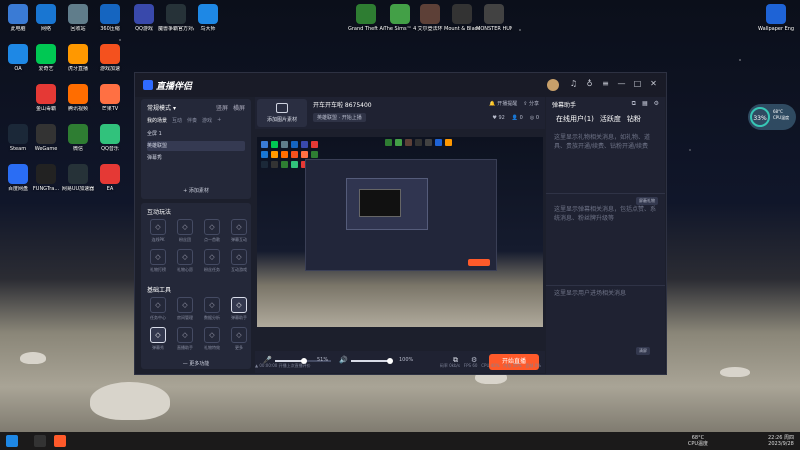 Image resolution: width=800 pixels, height=450 pixels. I want to click on status-left: ▲ 00:00:00 开播上次直播评价, so click(283, 365).